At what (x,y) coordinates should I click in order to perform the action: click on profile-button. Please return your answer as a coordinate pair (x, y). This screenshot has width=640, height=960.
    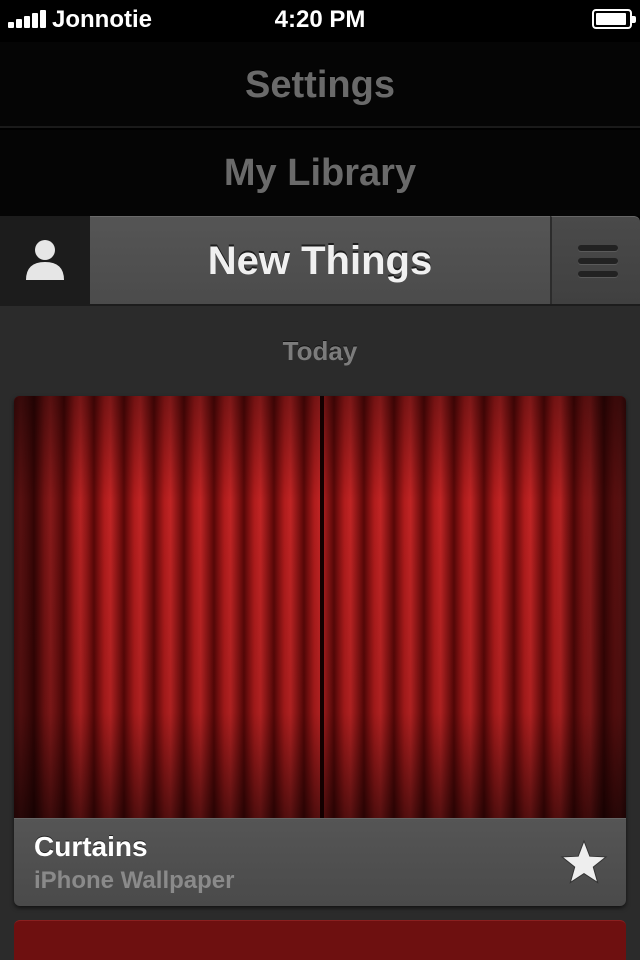
    Looking at the image, I should click on (45, 260).